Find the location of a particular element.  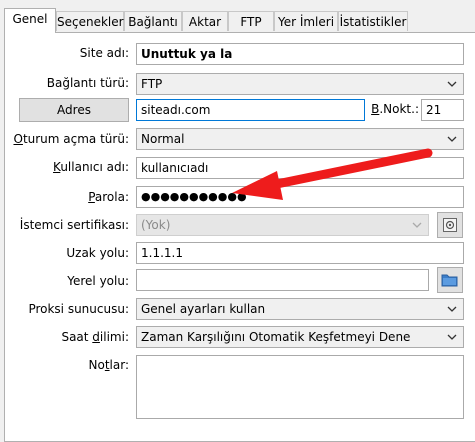

folder-icon is located at coordinates (449, 280).